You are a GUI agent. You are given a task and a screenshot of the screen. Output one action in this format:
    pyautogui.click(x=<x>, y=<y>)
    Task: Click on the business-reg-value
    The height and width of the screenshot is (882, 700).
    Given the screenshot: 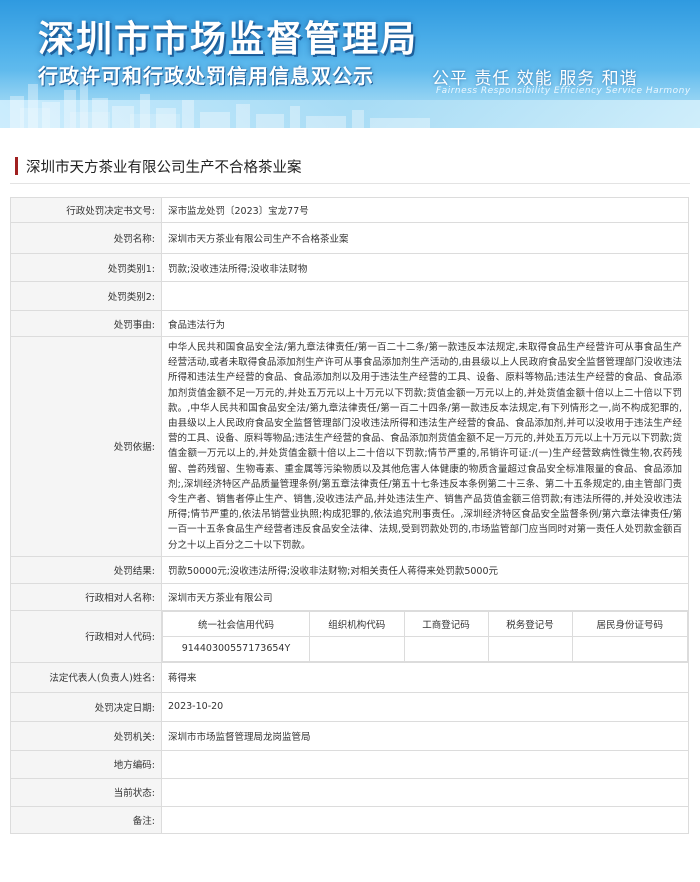 What is the action you would take?
    pyautogui.click(x=446, y=648)
    